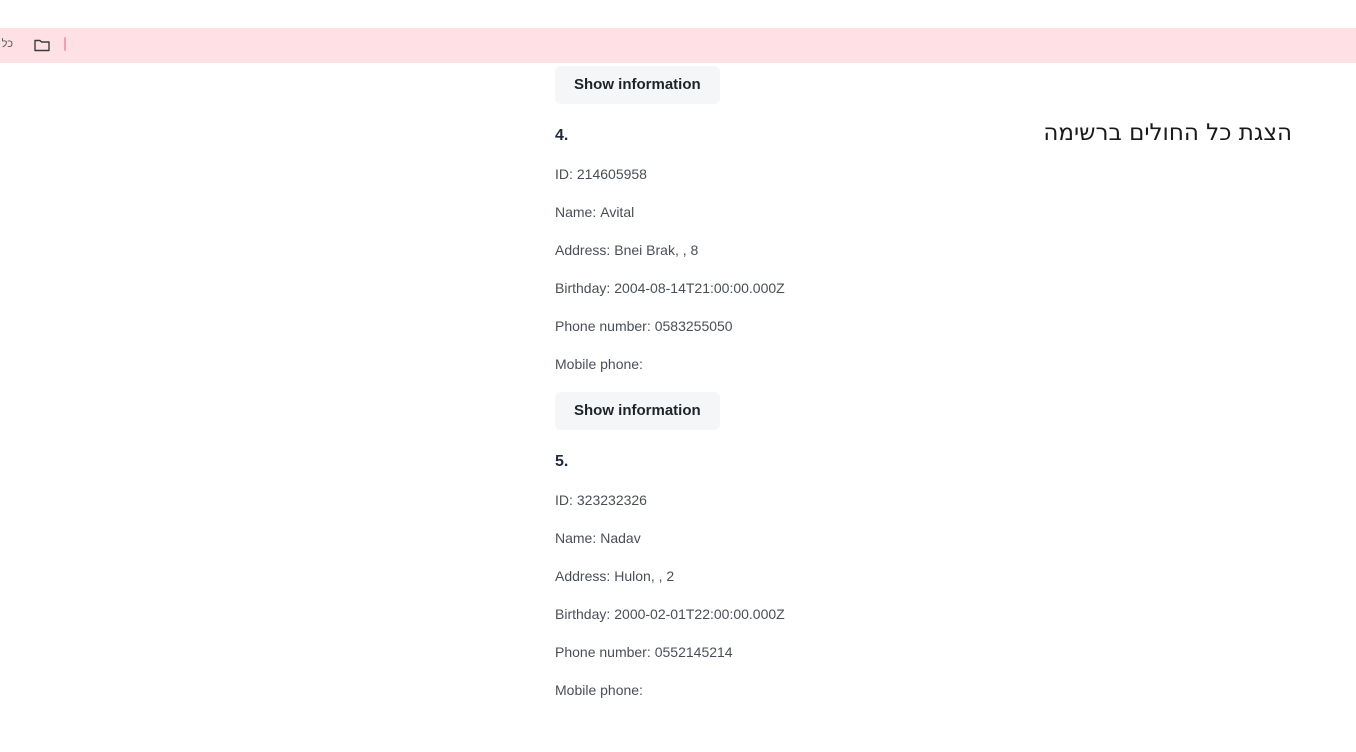 This screenshot has width=1356, height=752. Describe the element at coordinates (42, 45) in the screenshot. I see `folder-icon` at that location.